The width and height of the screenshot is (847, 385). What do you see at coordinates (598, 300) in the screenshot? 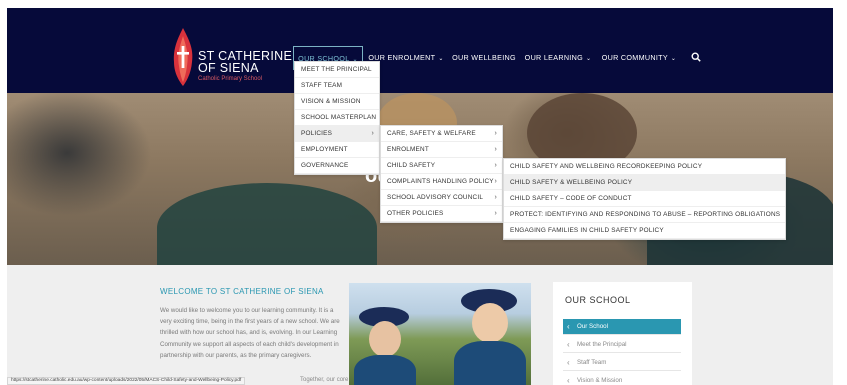
I see `sidebar-title: OUR SCHOOL` at bounding box center [598, 300].